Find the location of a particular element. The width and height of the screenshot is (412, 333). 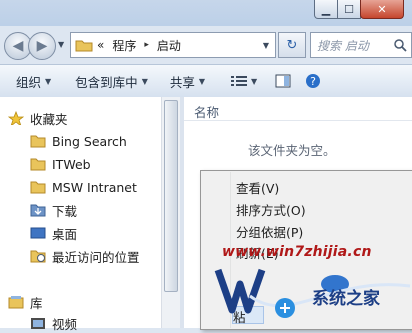

nav-item-bing-search: Bing Search is located at coordinates (78, 141).